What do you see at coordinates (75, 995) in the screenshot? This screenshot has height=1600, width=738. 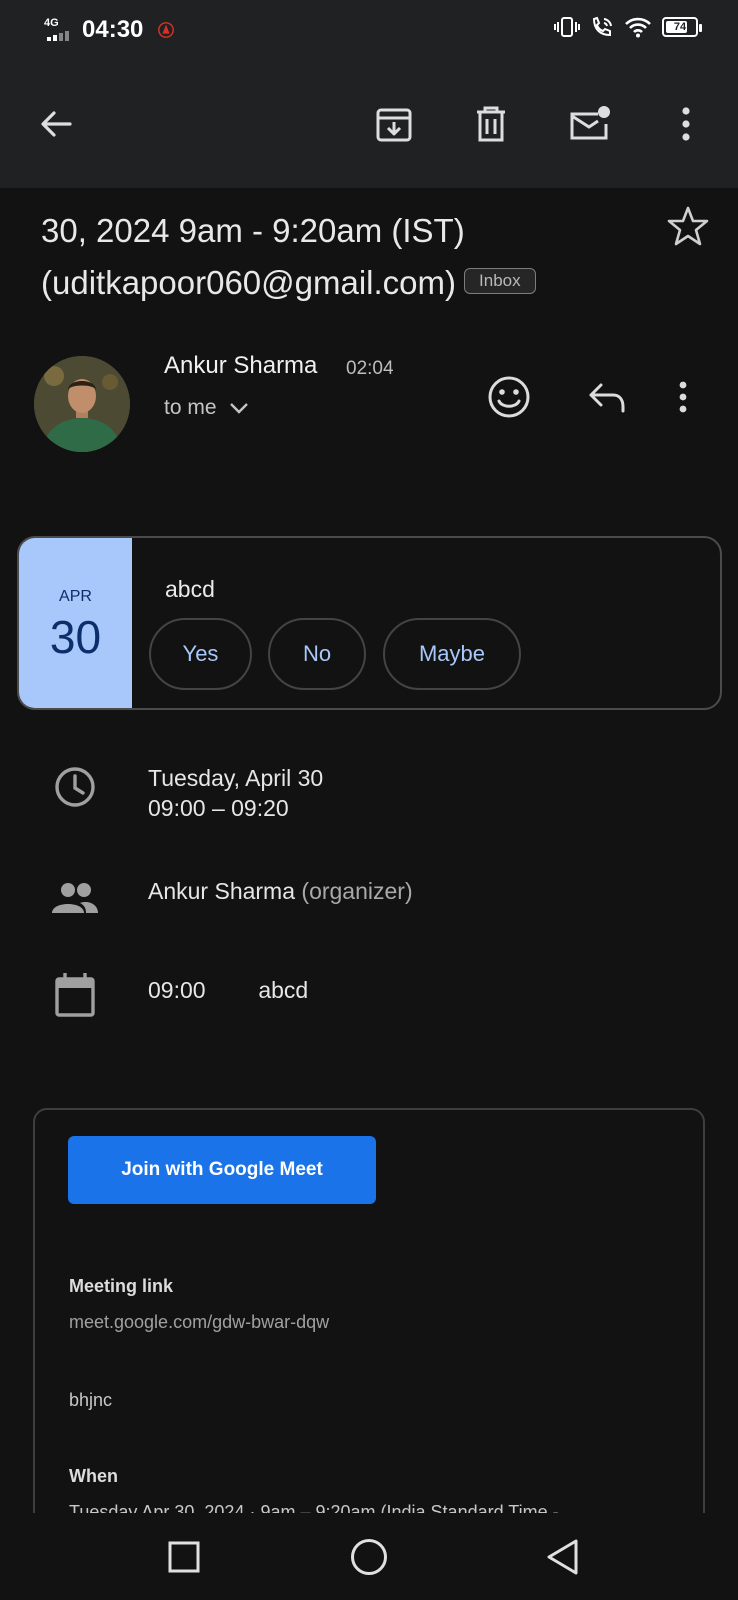 I see `calendar-icon` at bounding box center [75, 995].